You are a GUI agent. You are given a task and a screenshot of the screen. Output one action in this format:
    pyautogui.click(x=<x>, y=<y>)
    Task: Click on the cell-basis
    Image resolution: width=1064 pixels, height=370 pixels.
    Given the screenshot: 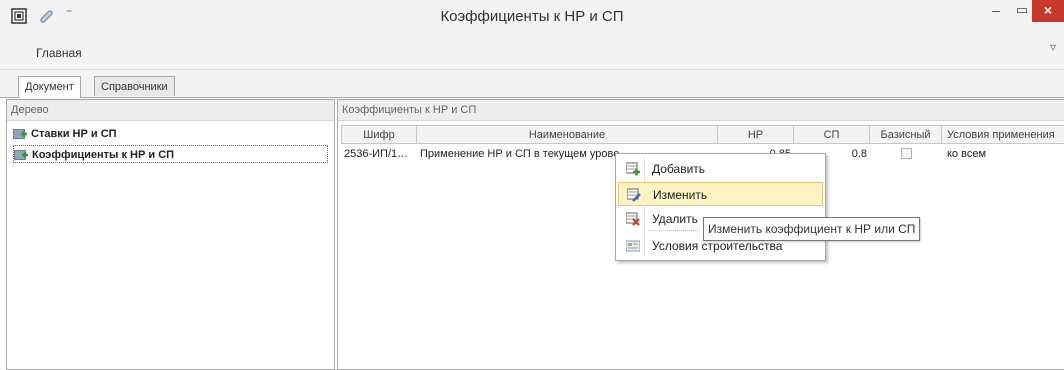 What is the action you would take?
    pyautogui.click(x=906, y=154)
    